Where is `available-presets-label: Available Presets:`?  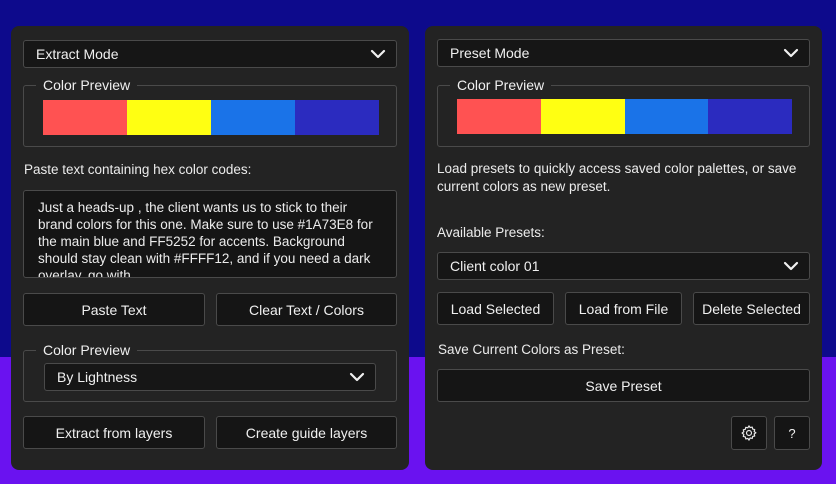 available-presets-label: Available Presets: is located at coordinates (491, 232).